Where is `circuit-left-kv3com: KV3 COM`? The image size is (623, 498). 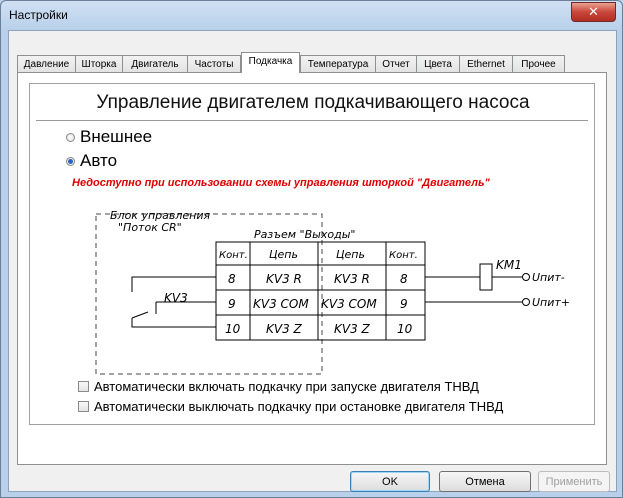 circuit-left-kv3com: KV3 COM is located at coordinates (281, 304).